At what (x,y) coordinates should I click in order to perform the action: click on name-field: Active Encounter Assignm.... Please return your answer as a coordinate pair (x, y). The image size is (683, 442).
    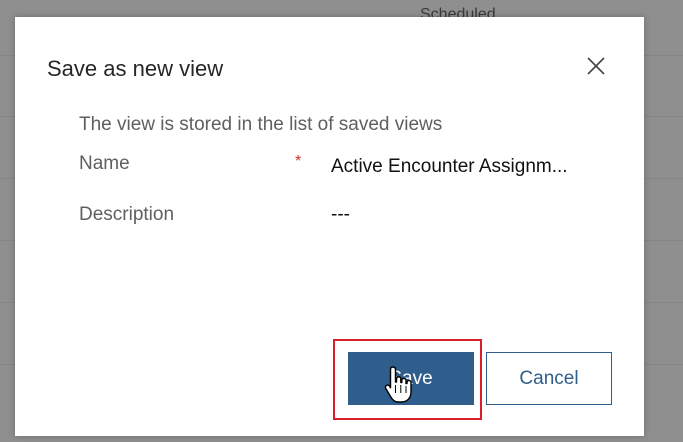
    Looking at the image, I should click on (468, 167).